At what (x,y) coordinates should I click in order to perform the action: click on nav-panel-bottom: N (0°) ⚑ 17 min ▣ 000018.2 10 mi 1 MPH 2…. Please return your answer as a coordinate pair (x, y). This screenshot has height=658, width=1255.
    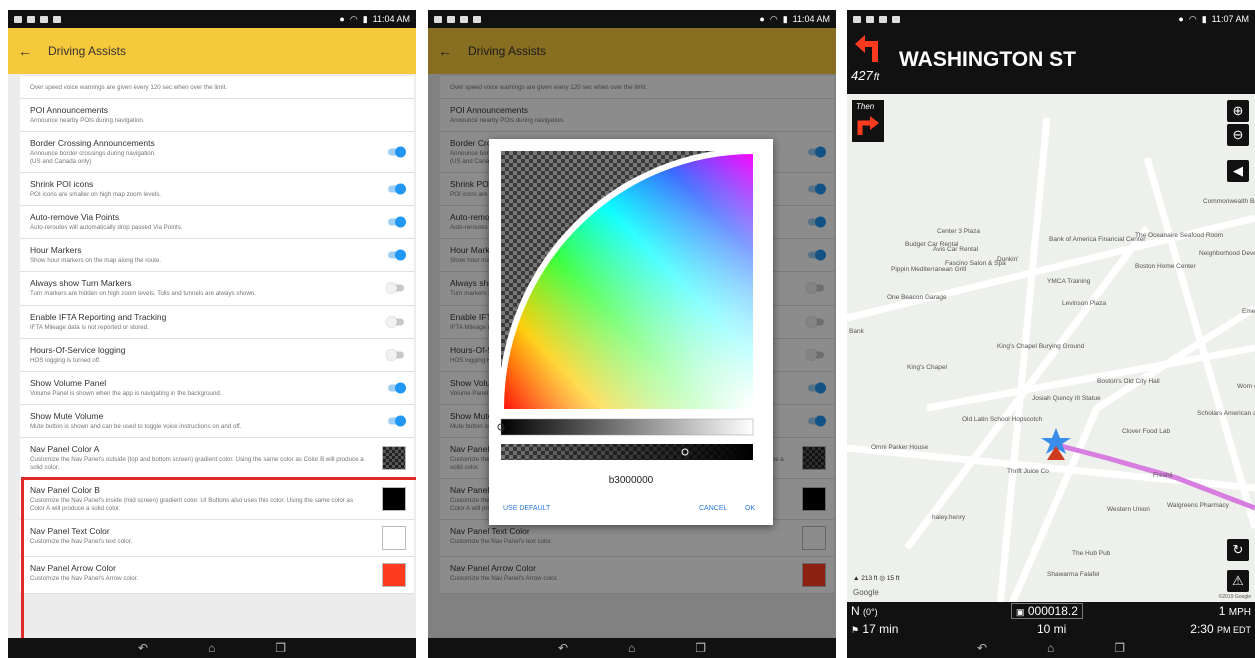
    Looking at the image, I should click on (1051, 620).